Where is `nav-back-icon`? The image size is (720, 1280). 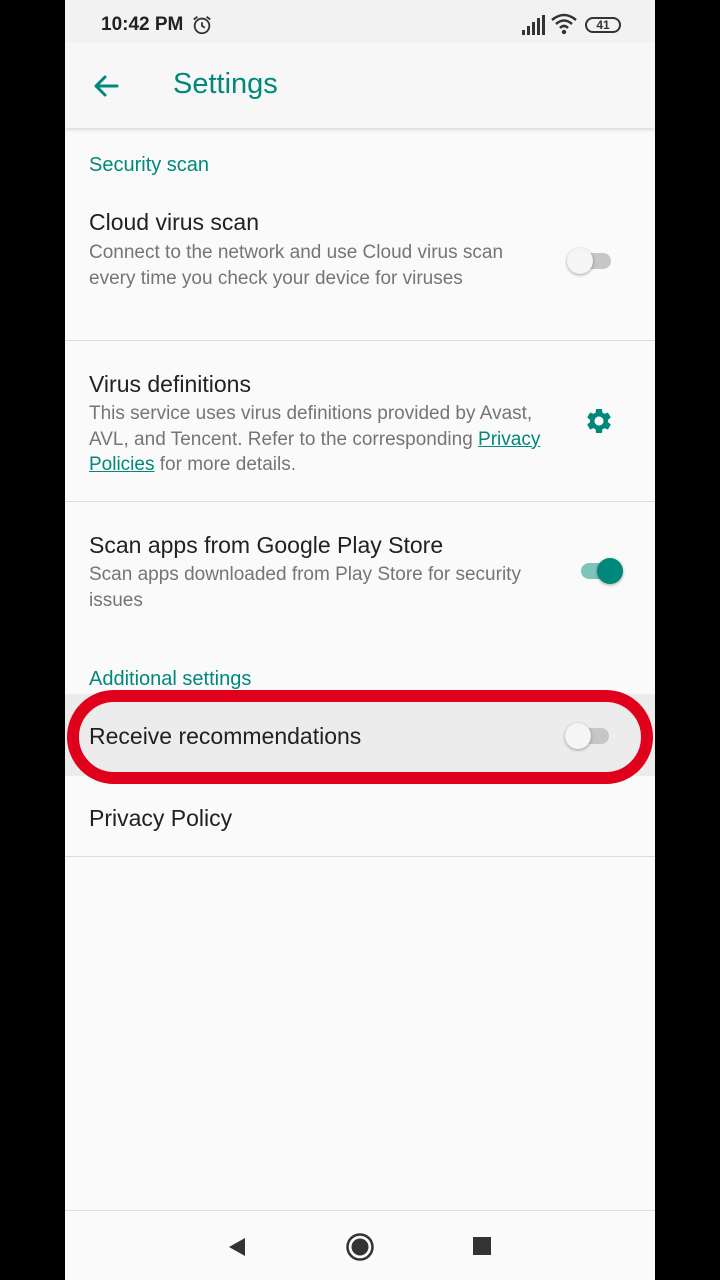
nav-back-icon is located at coordinates (237, 1247).